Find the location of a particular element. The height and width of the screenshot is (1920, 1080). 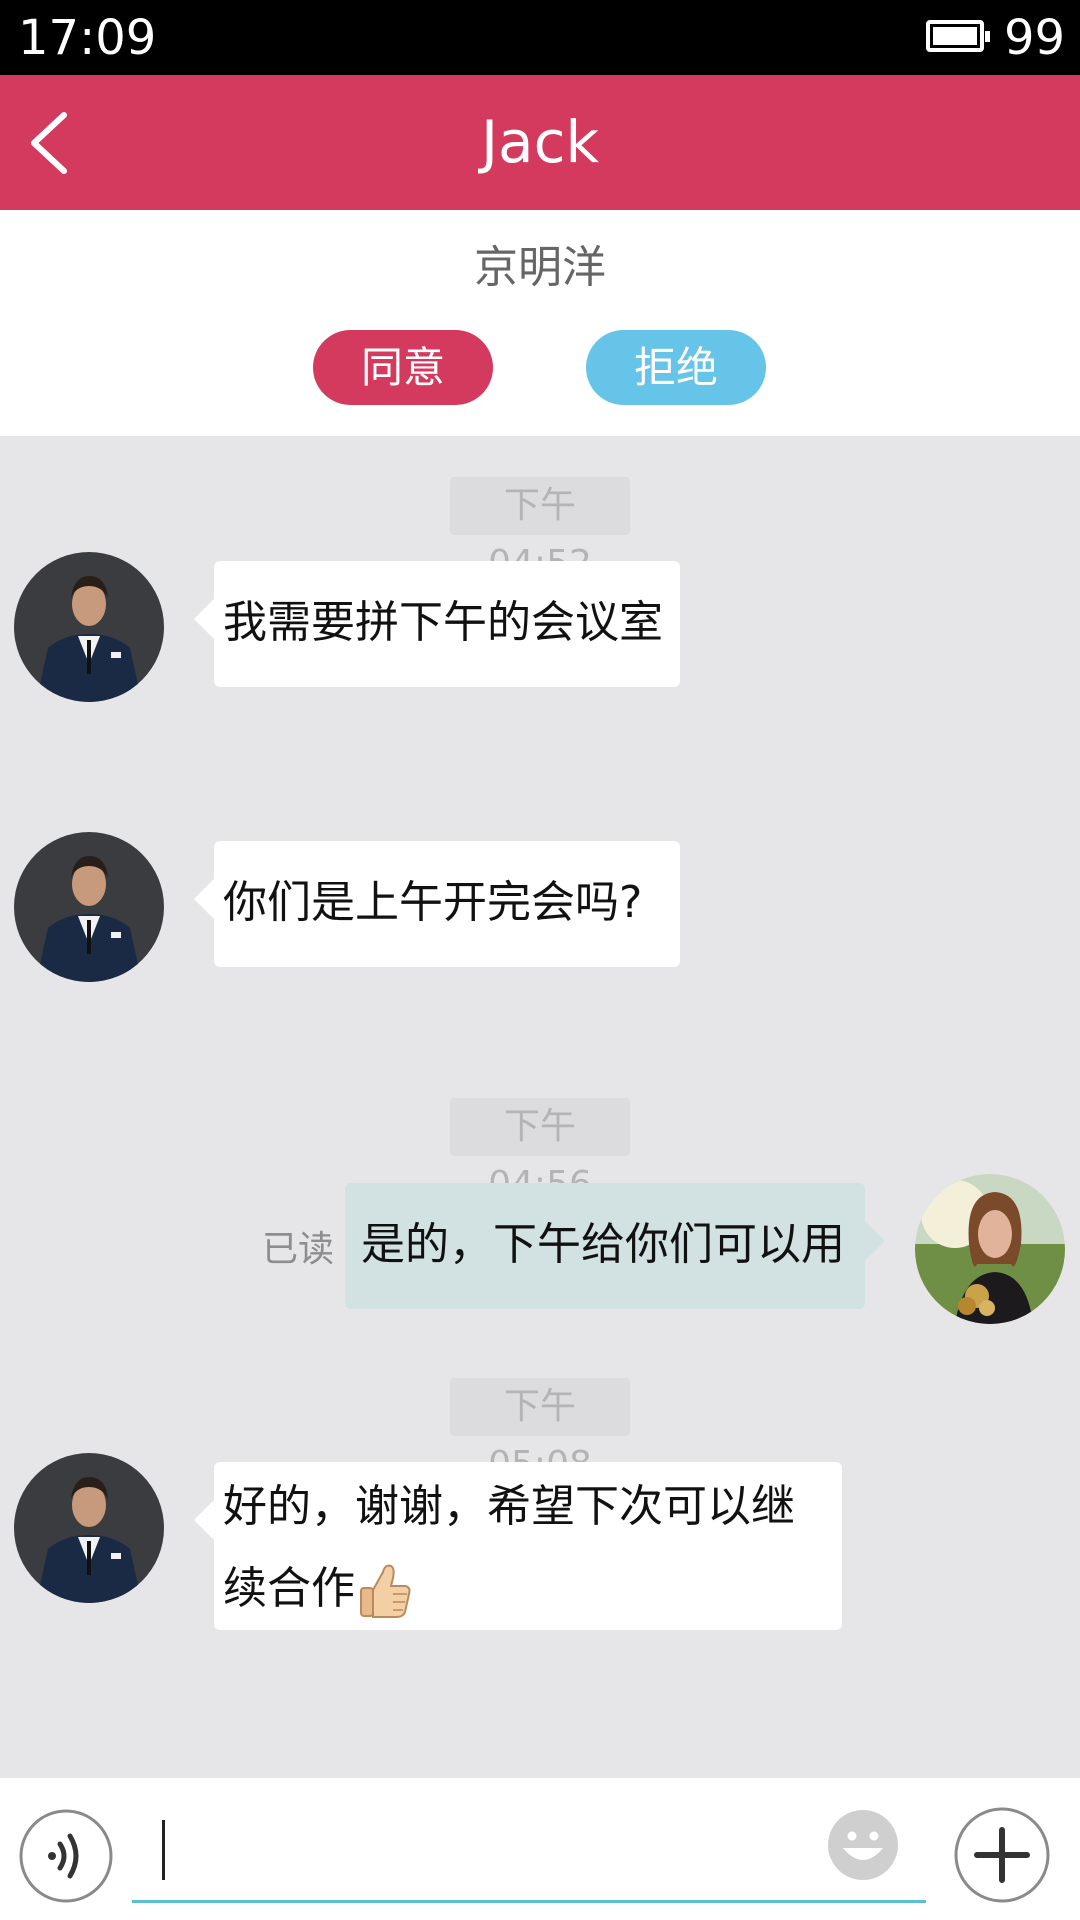

message-text-line: 续合作 is located at coordinates (528, 1589).